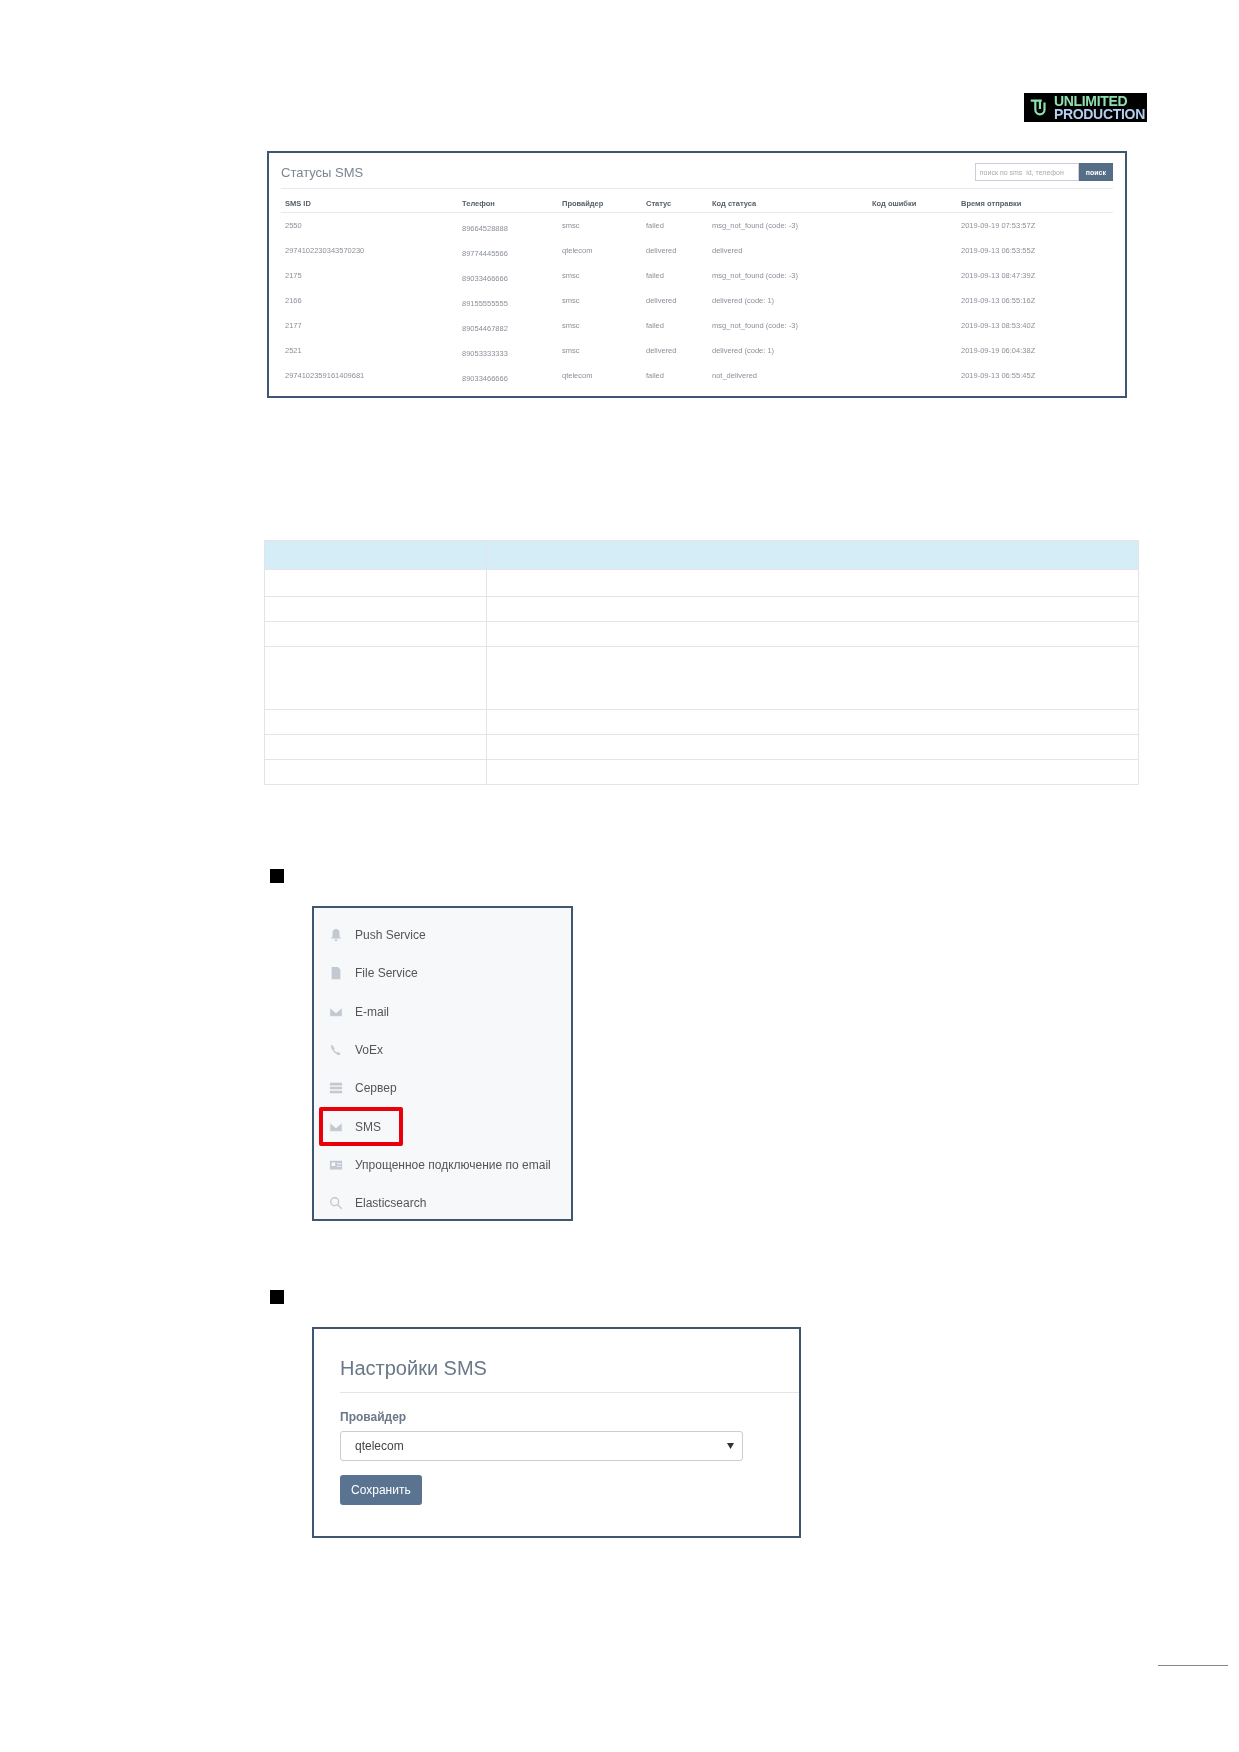  What do you see at coordinates (381, 1490) in the screenshot?
I see `save-button: Сохранить` at bounding box center [381, 1490].